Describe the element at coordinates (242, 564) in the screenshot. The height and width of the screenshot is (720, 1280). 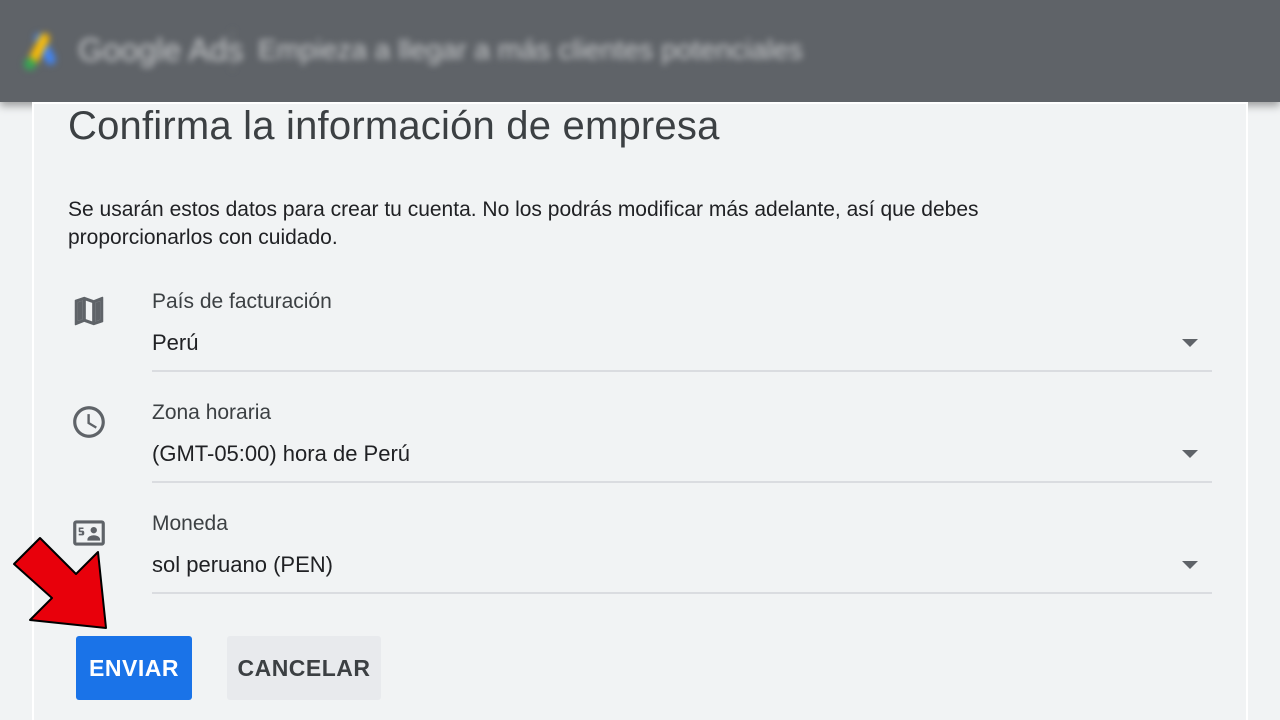
I see `currency-value: sol peruano (PEN)` at that location.